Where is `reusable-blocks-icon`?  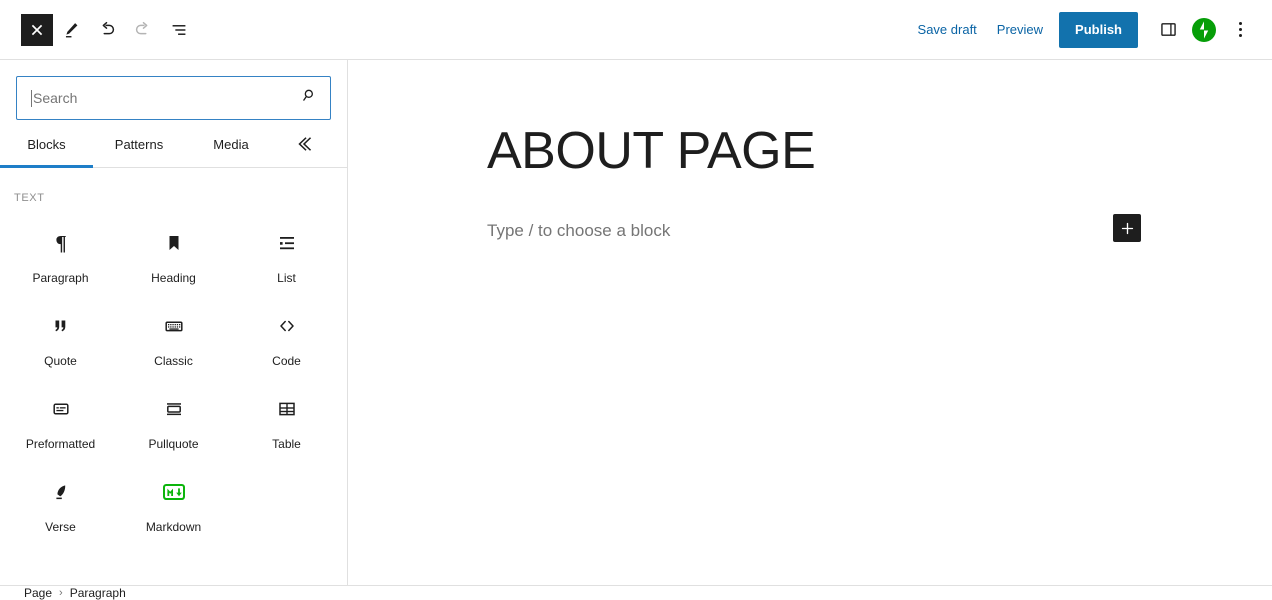 reusable-blocks-icon is located at coordinates (305, 144).